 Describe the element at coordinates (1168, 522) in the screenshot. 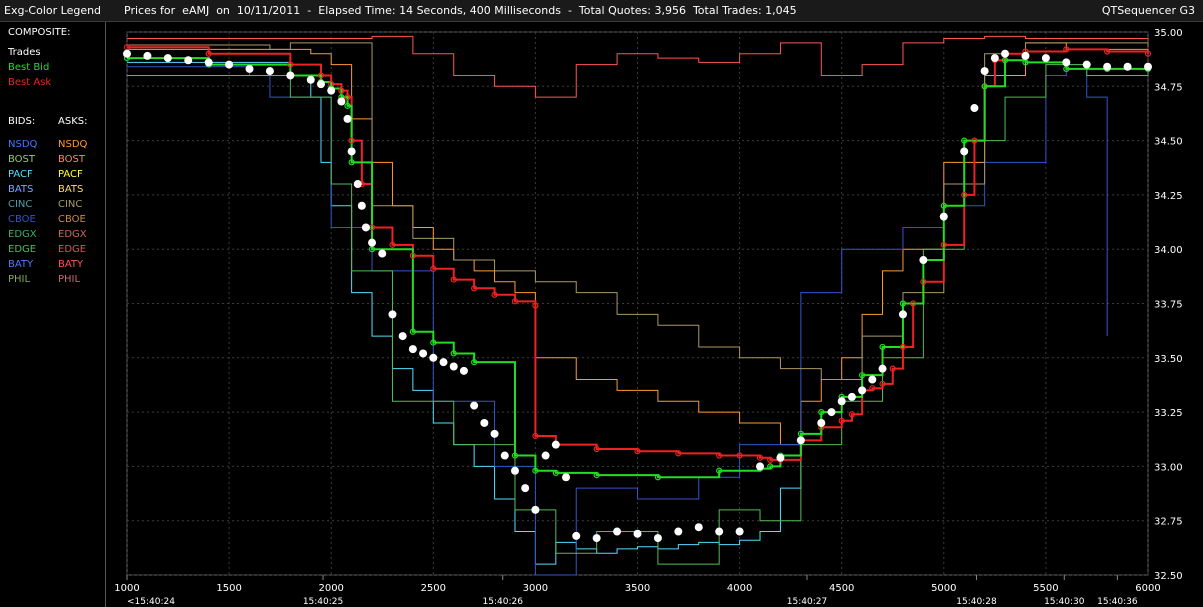

I see `y-tick-label: 32.75` at that location.